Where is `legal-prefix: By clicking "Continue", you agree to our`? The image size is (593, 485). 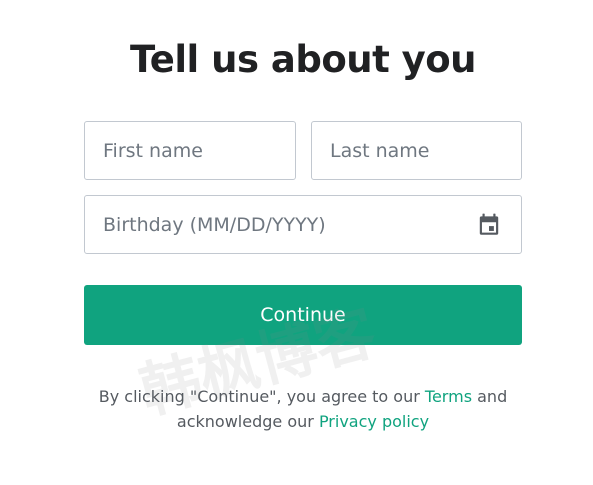 legal-prefix: By clicking "Continue", you agree to our is located at coordinates (261, 396).